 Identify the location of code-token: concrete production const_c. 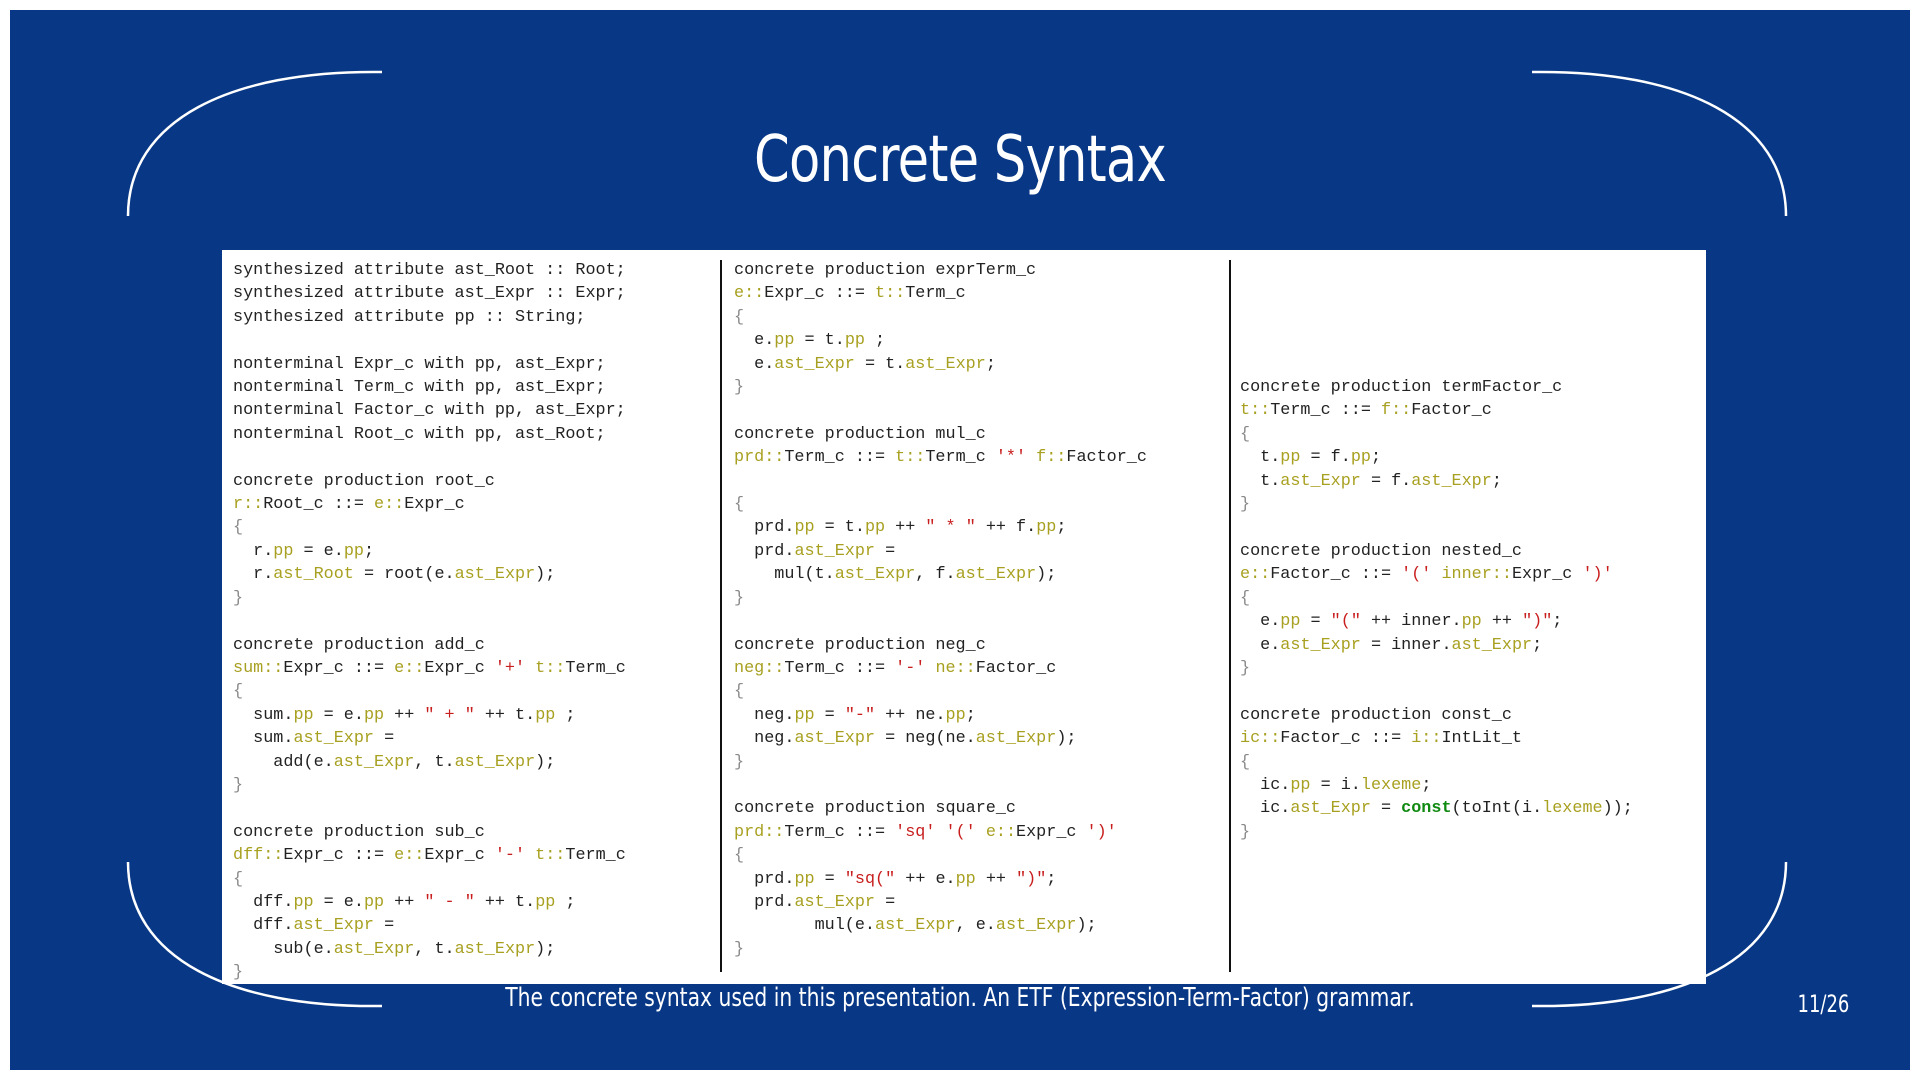
(1376, 715).